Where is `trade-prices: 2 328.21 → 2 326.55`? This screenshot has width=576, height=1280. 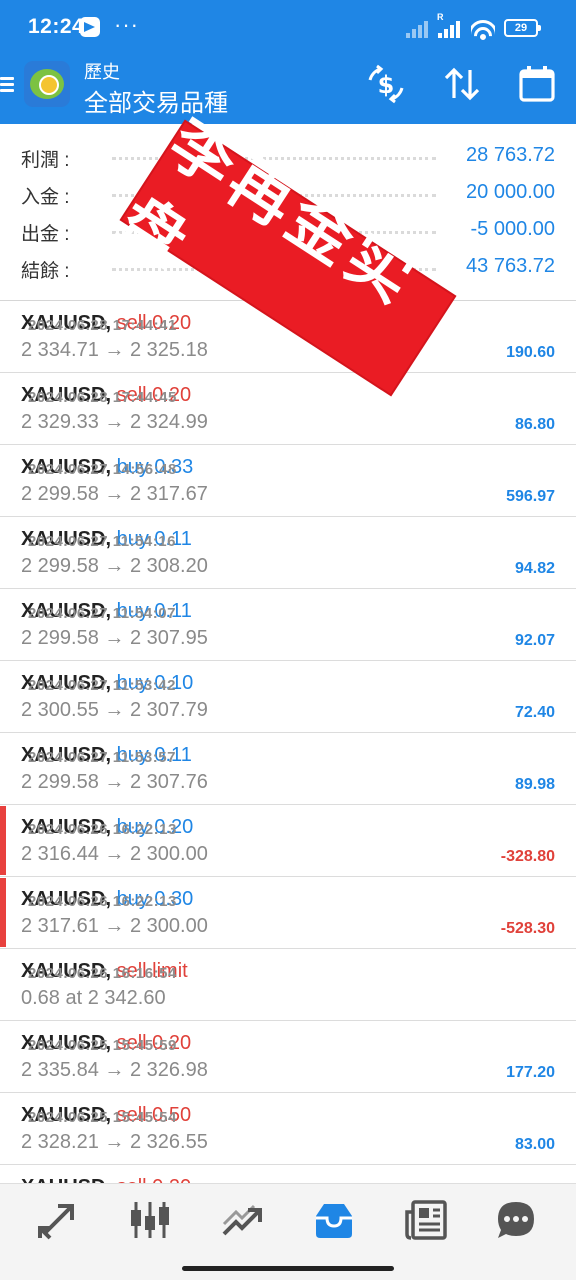 trade-prices: 2 328.21 → 2 326.55 is located at coordinates (114, 1142).